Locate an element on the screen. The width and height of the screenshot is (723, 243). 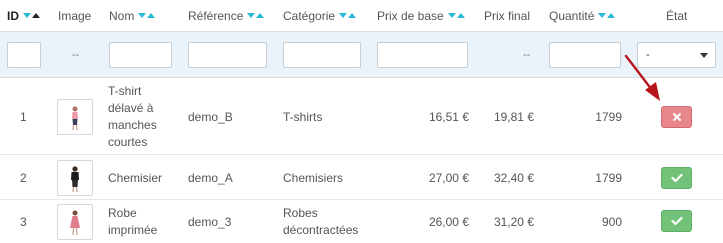
col-header-reference: Référence is located at coordinates (226, 16).